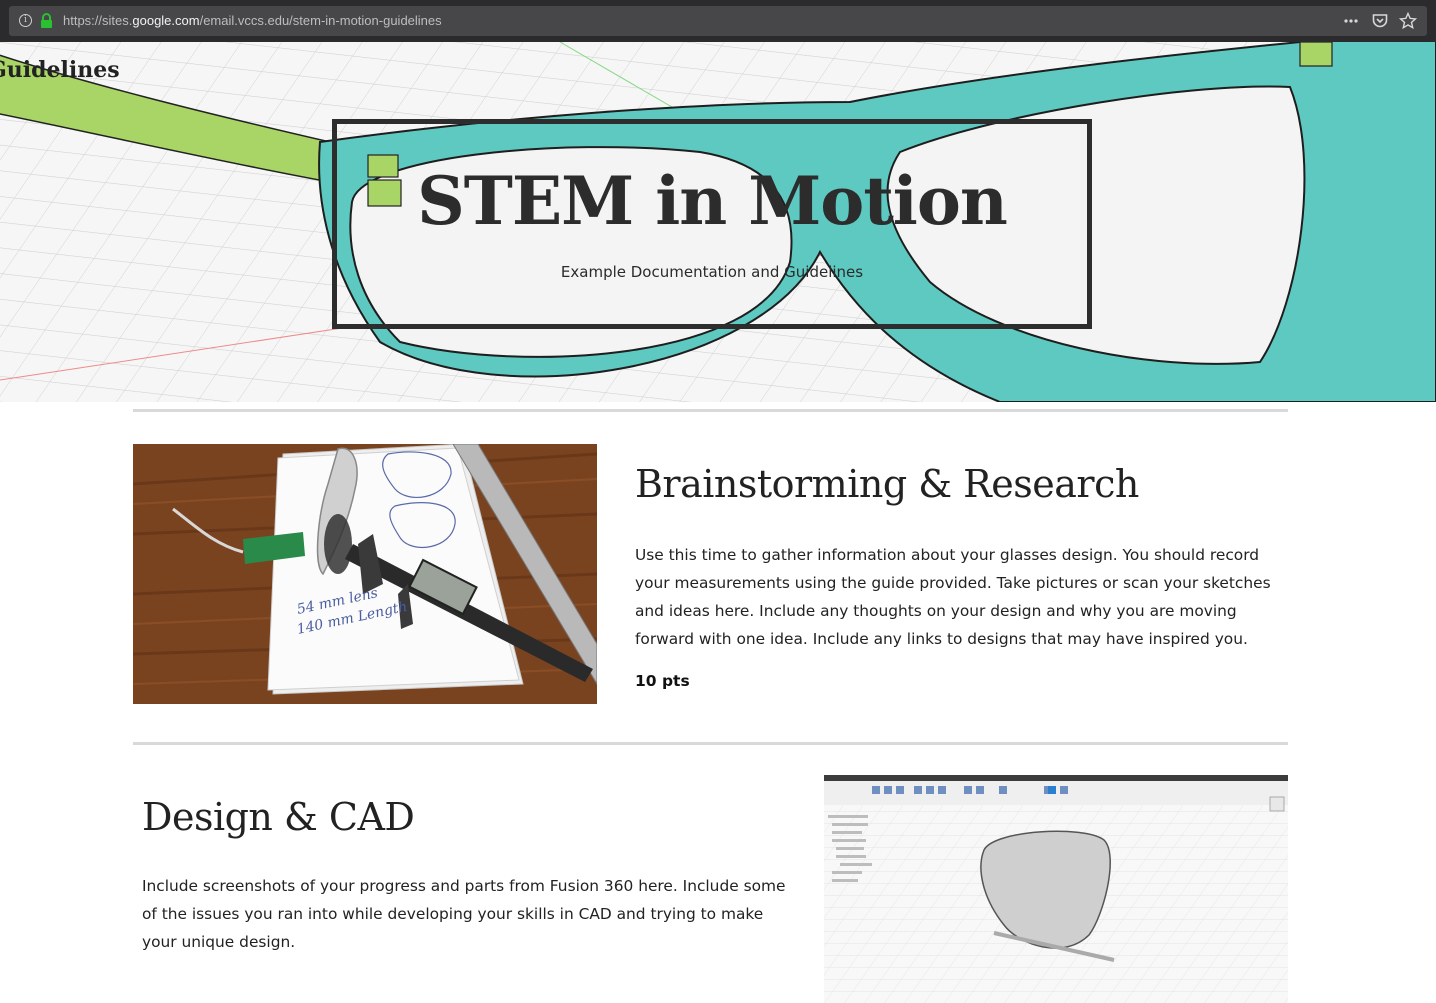 The height and width of the screenshot is (1003, 1436). What do you see at coordinates (1380, 21) in the screenshot?
I see `pocket-icon` at bounding box center [1380, 21].